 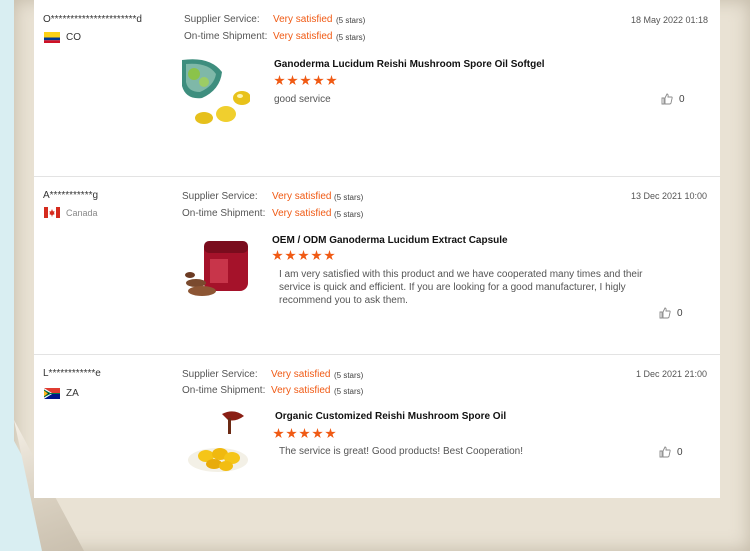 I want to click on comment-line: recommend you to ask them., so click(x=343, y=300).